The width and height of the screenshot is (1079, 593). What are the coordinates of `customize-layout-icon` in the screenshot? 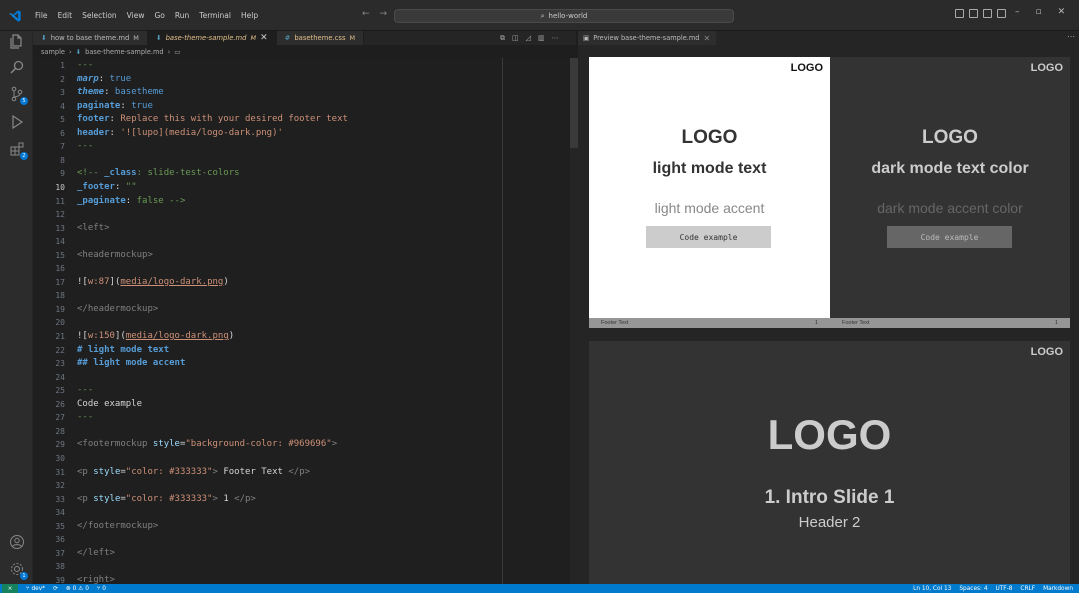 It's located at (1001, 13).